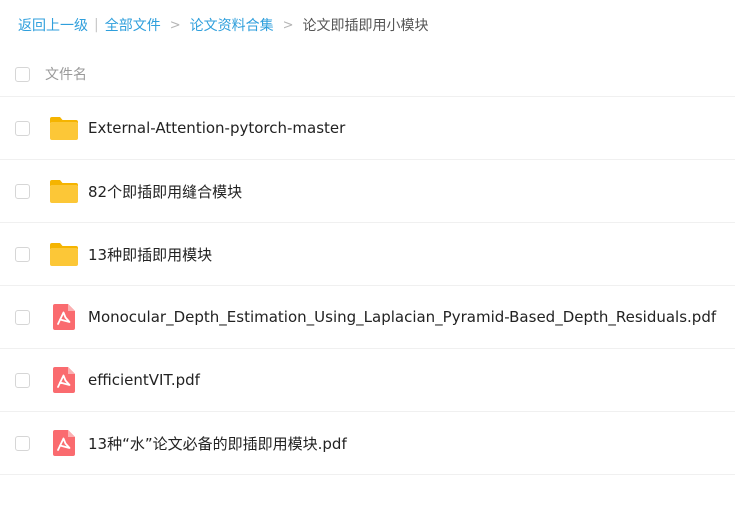 Image resolution: width=735 pixels, height=525 pixels. I want to click on file-list-header: 文件名, so click(367, 74).